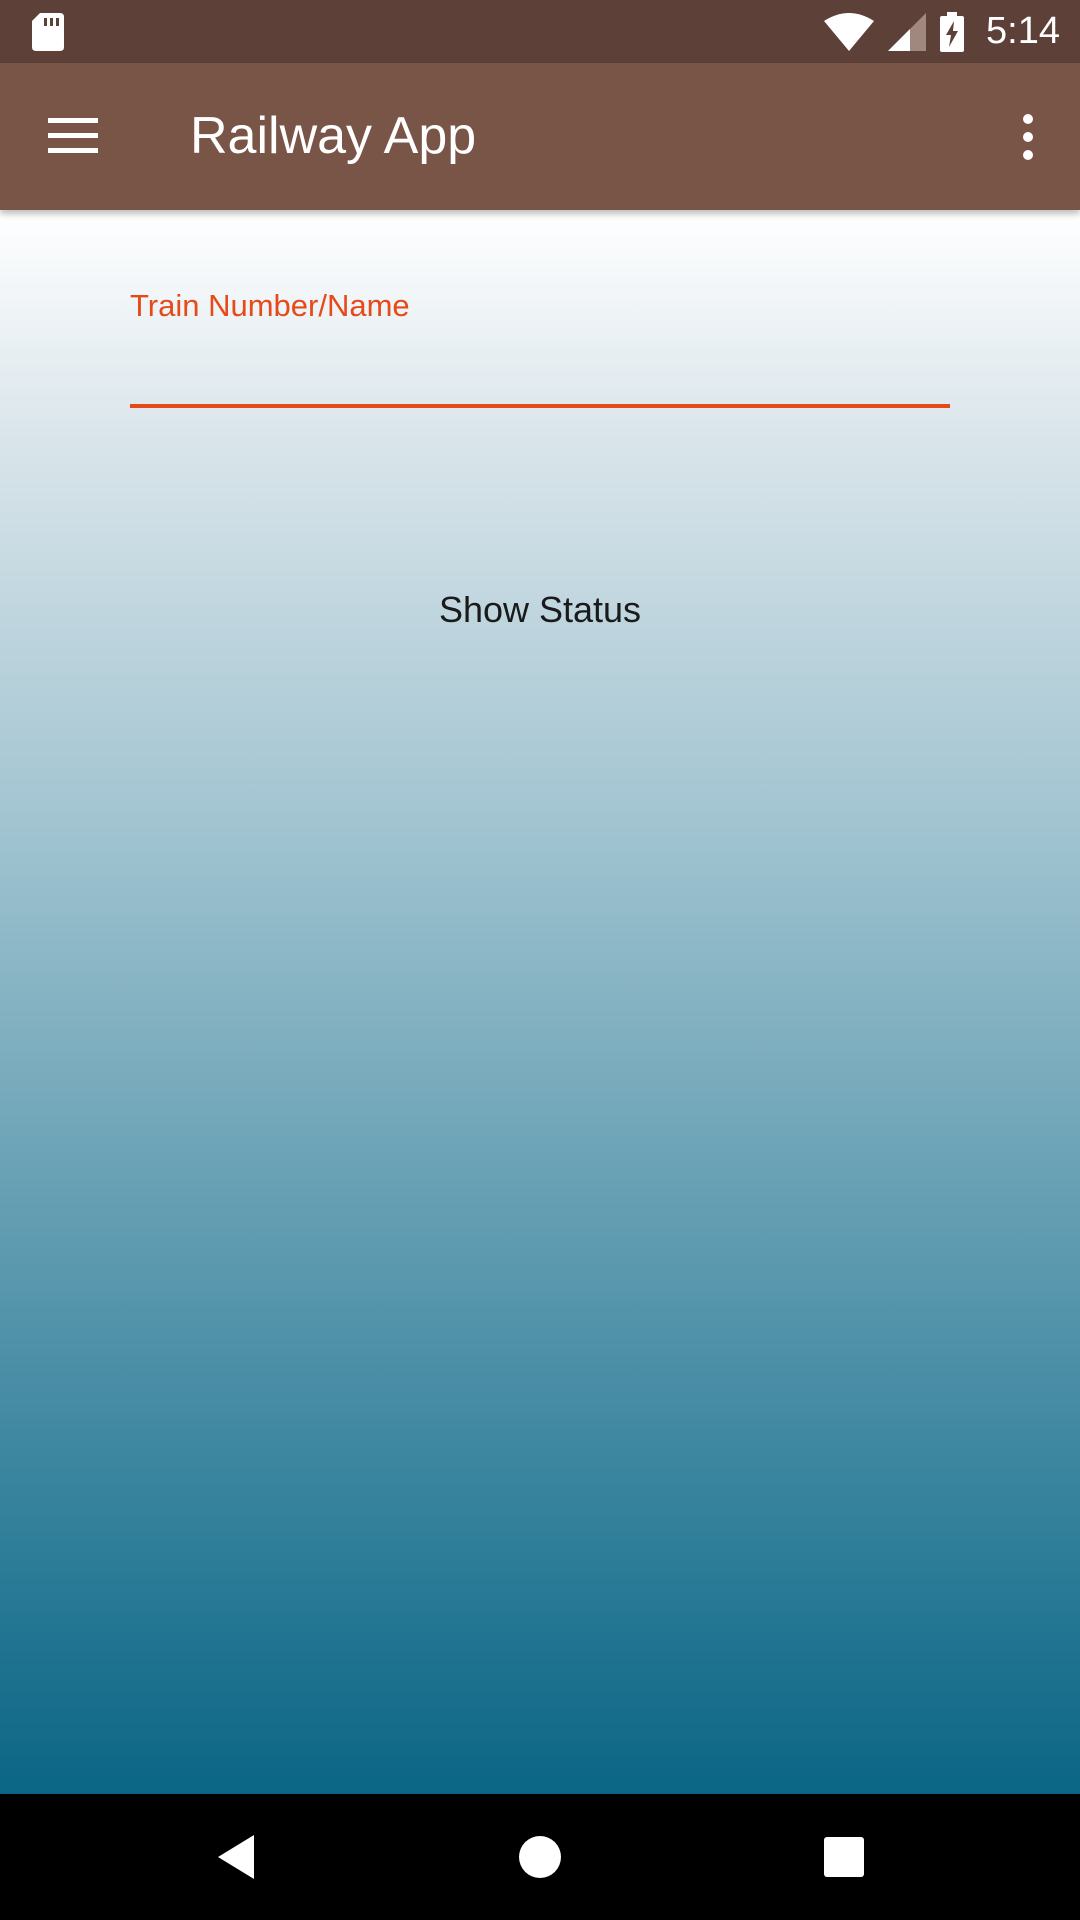 This screenshot has width=1080, height=1920. I want to click on navigation-bar, so click(540, 1857).